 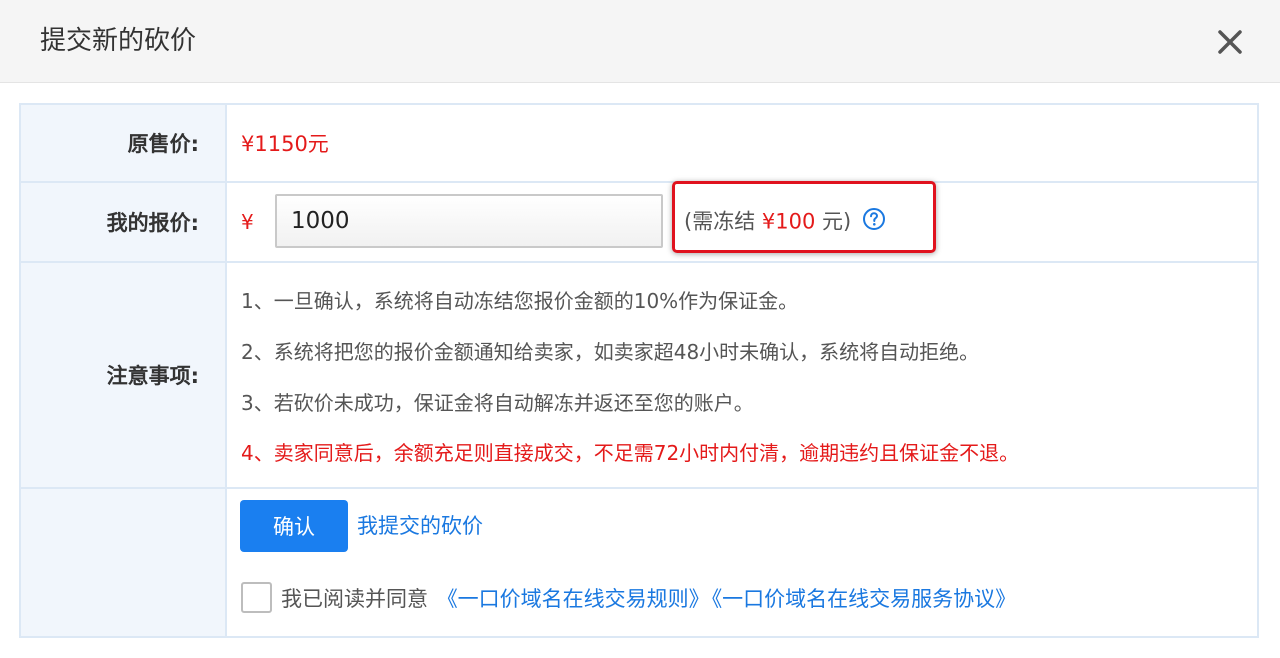 What do you see at coordinates (294, 526) in the screenshot?
I see `confirm-button: 确认` at bounding box center [294, 526].